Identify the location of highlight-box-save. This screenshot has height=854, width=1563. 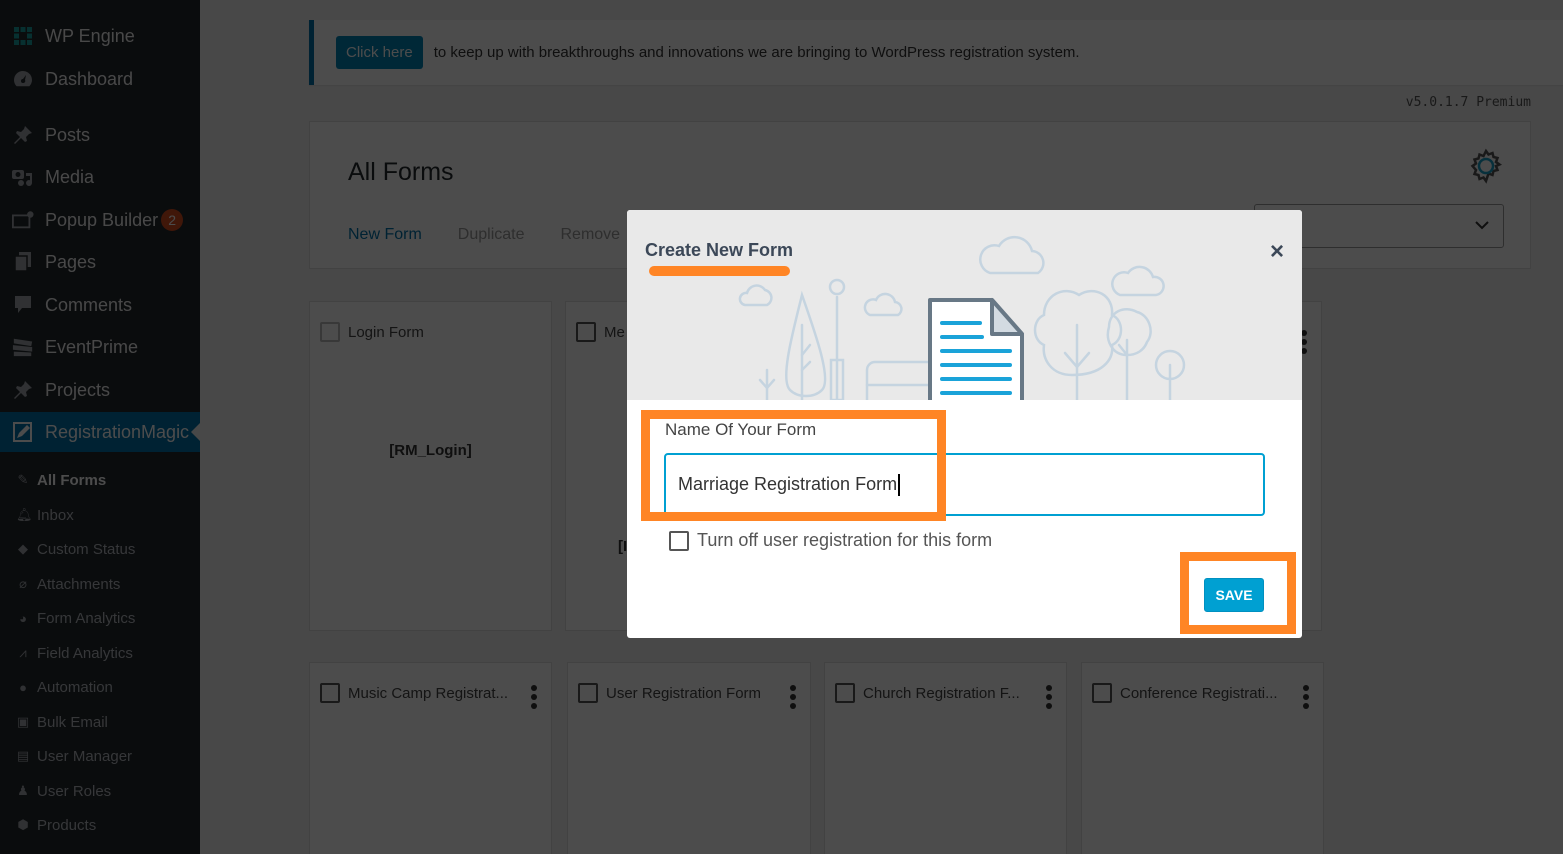
(1238, 593).